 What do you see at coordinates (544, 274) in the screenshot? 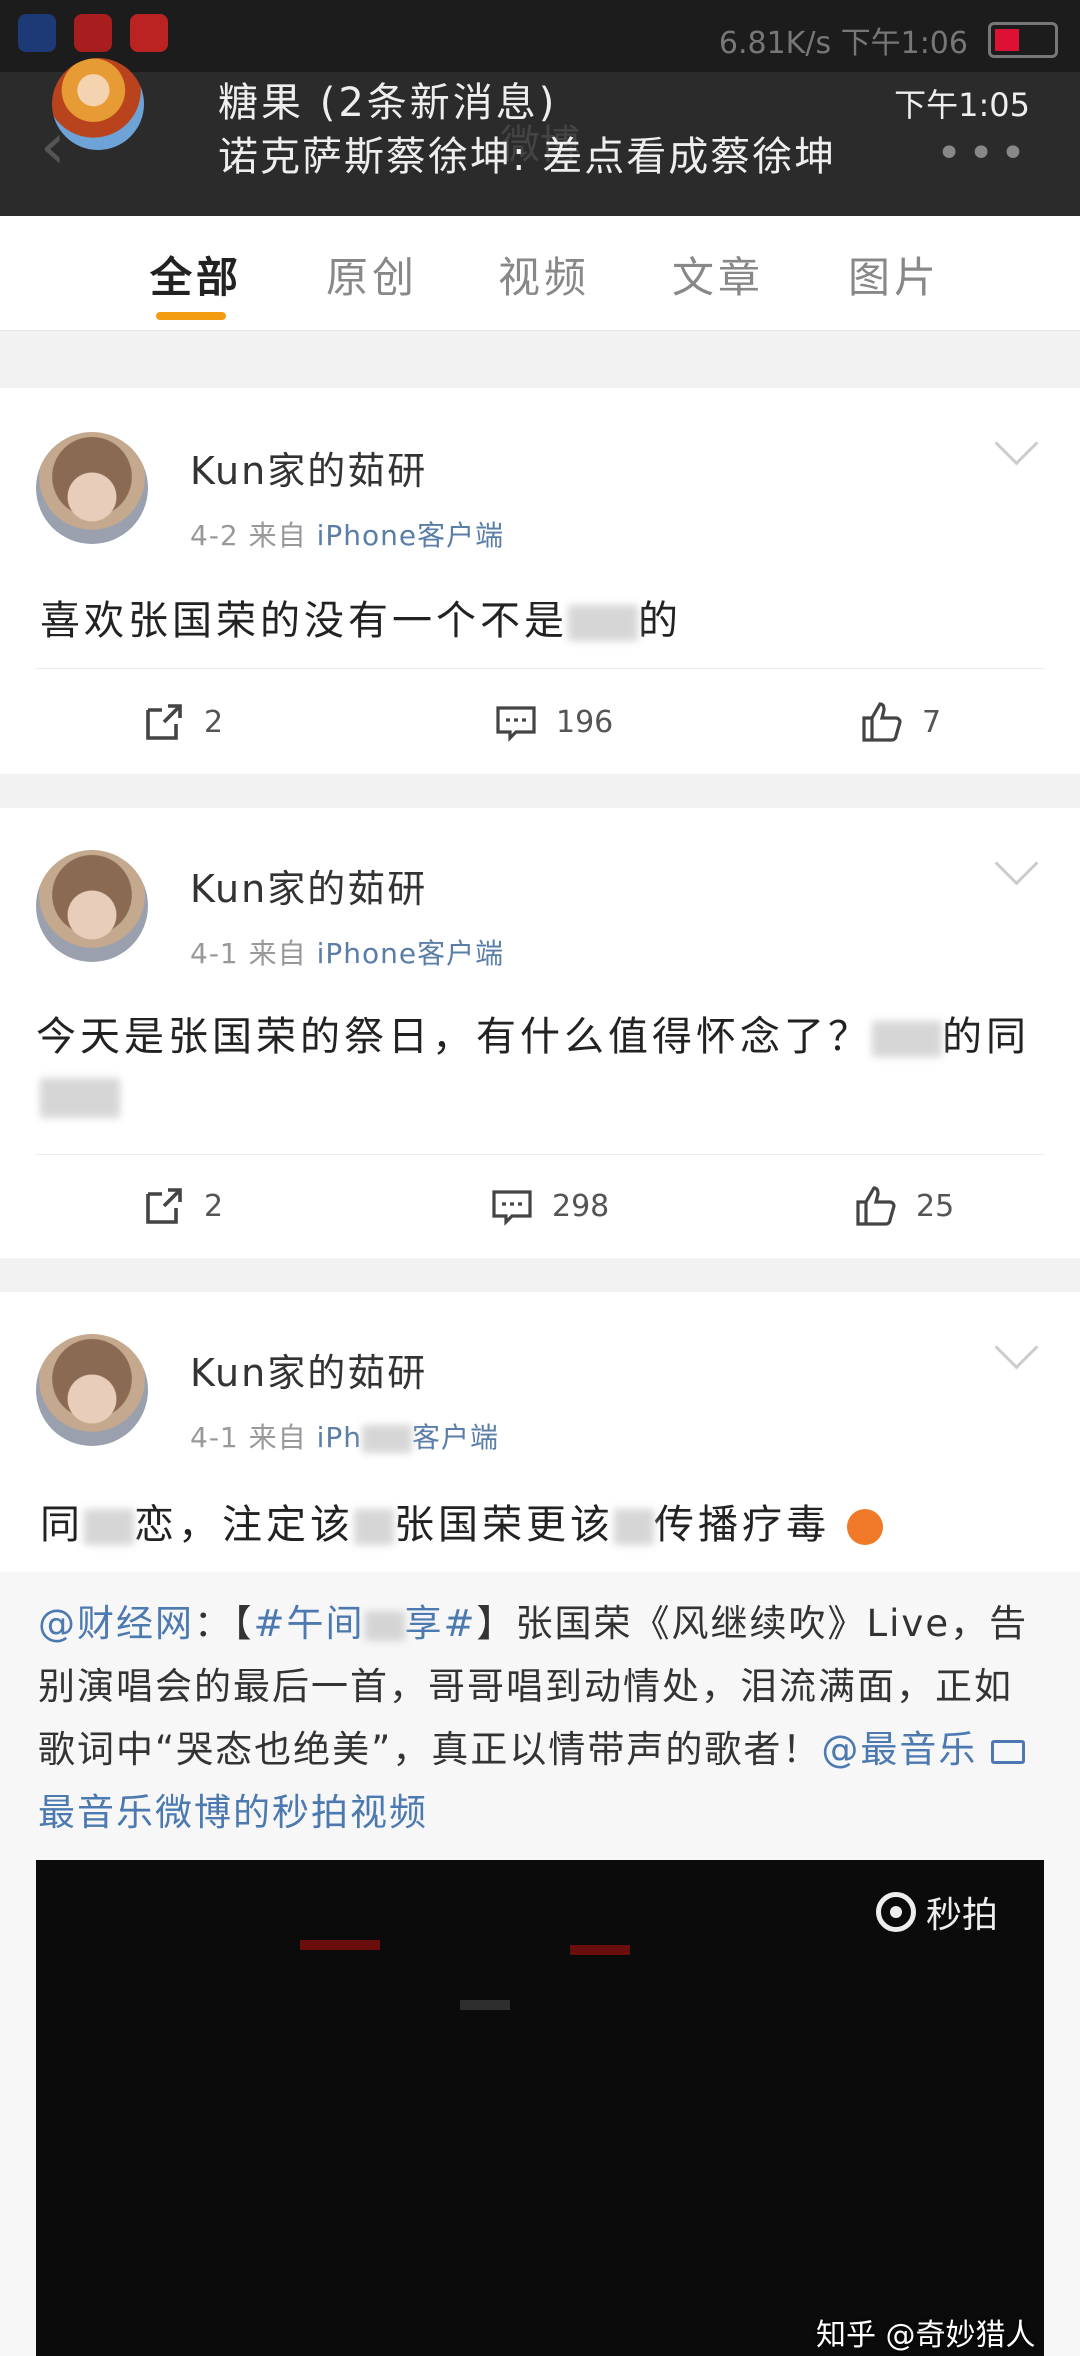
I see `tab-video: 视频` at bounding box center [544, 274].